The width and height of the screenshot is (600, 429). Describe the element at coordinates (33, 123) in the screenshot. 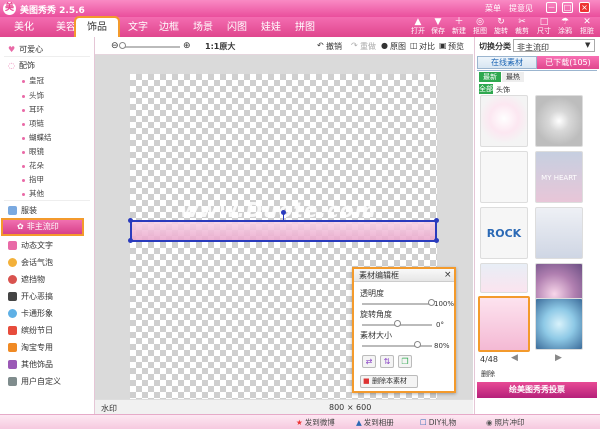

I see `sidebar-sub-necklace: 项链` at that location.